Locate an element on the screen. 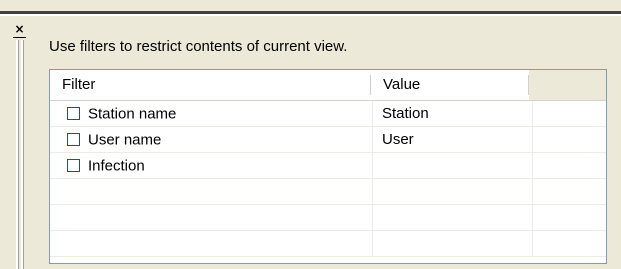 The height and width of the screenshot is (269, 621). column-header-extra is located at coordinates (567, 85).